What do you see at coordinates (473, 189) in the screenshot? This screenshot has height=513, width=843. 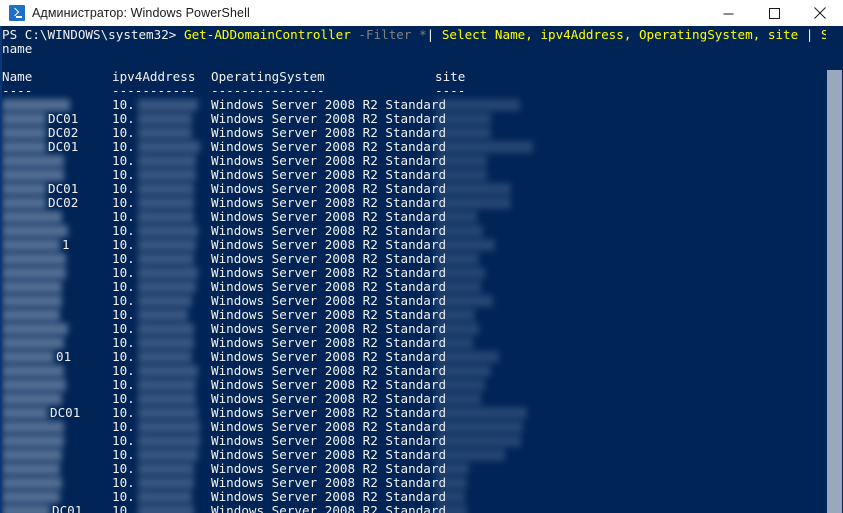 I see `redacted-site` at bounding box center [473, 189].